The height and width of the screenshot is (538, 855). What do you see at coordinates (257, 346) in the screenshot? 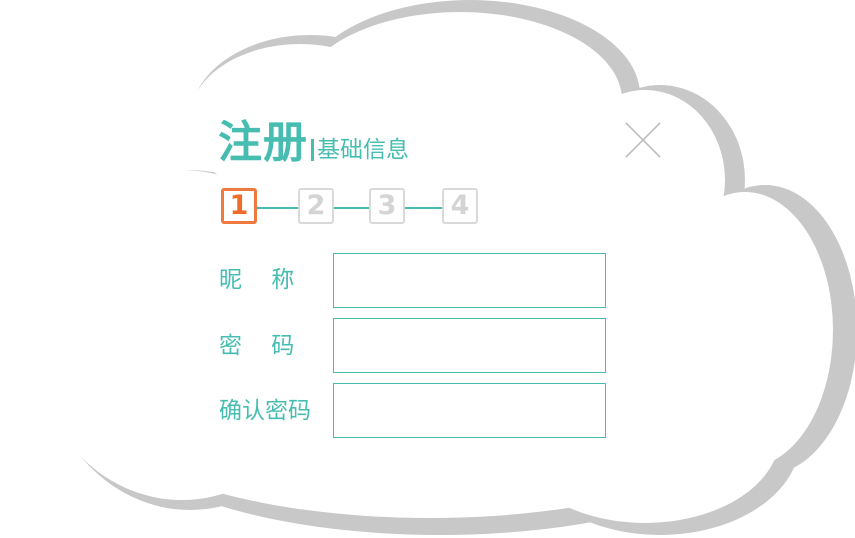
I see `password-label: 密 码` at bounding box center [257, 346].